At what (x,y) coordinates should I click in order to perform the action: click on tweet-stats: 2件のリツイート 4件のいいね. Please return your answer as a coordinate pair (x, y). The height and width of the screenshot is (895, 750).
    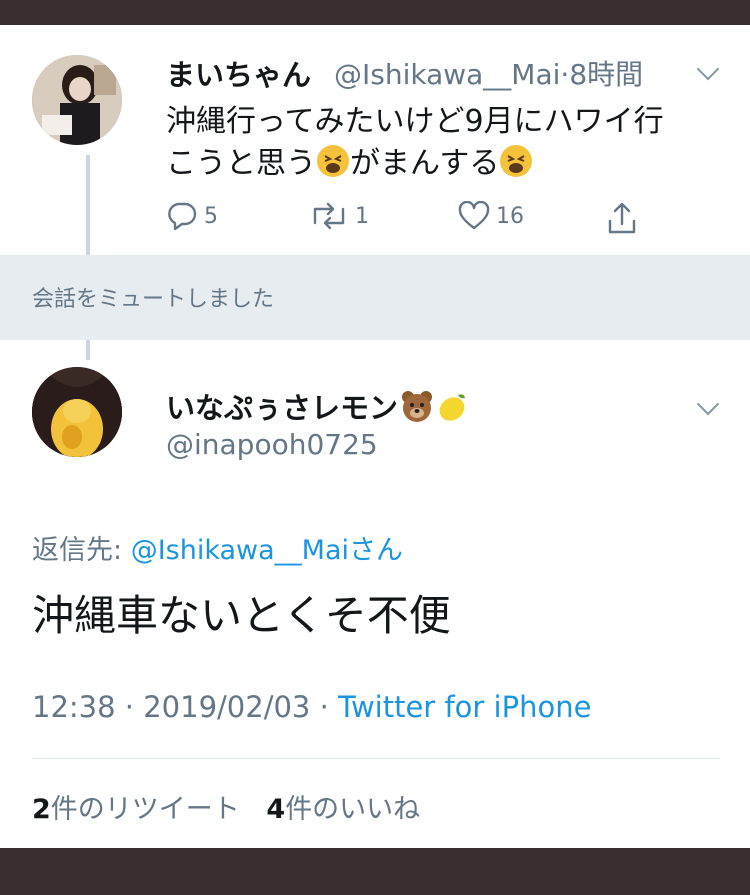
    Looking at the image, I should click on (226, 806).